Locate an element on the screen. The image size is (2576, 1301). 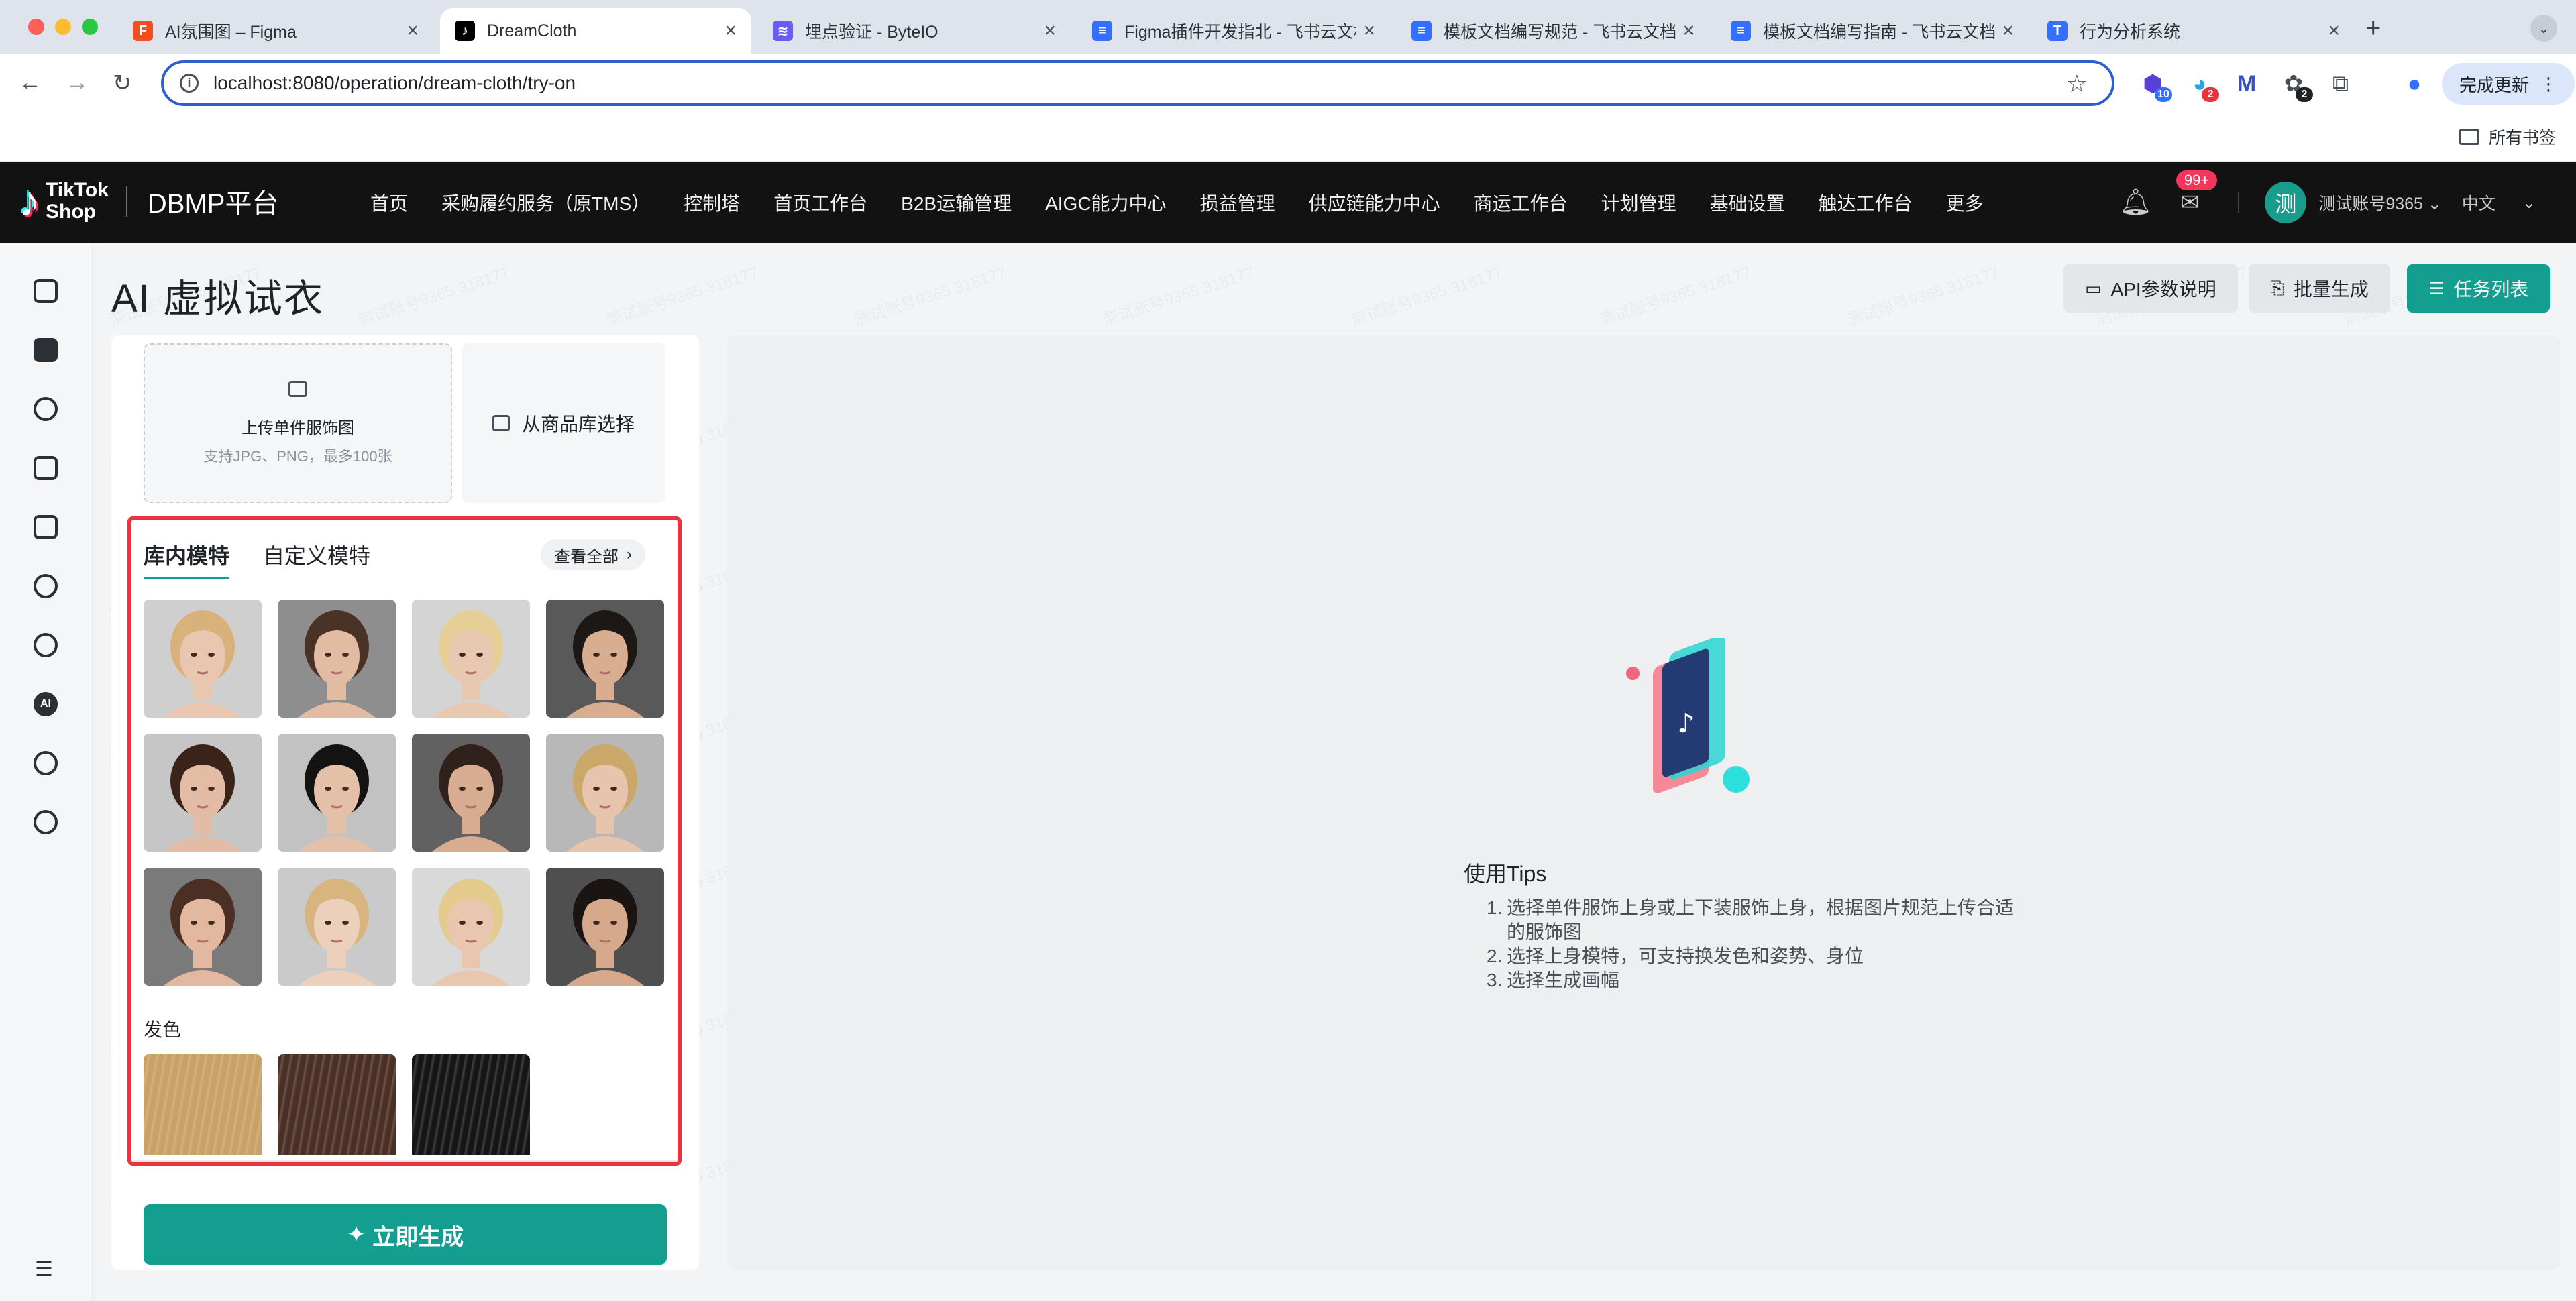
generate-button: ✦ 立即生成 is located at coordinates (405, 1234).